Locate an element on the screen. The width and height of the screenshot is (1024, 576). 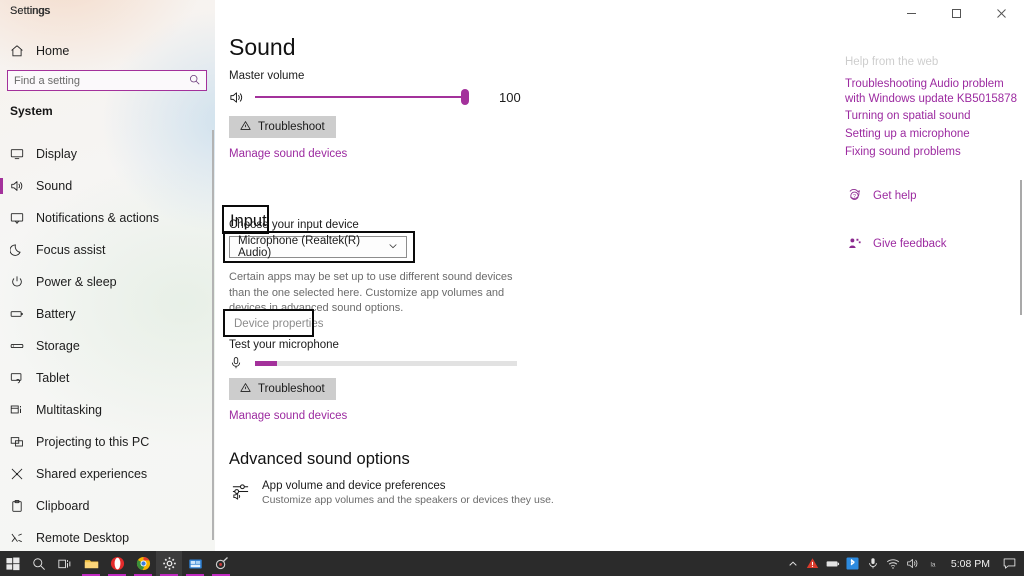
tablet-icon is located at coordinates (23, 378).